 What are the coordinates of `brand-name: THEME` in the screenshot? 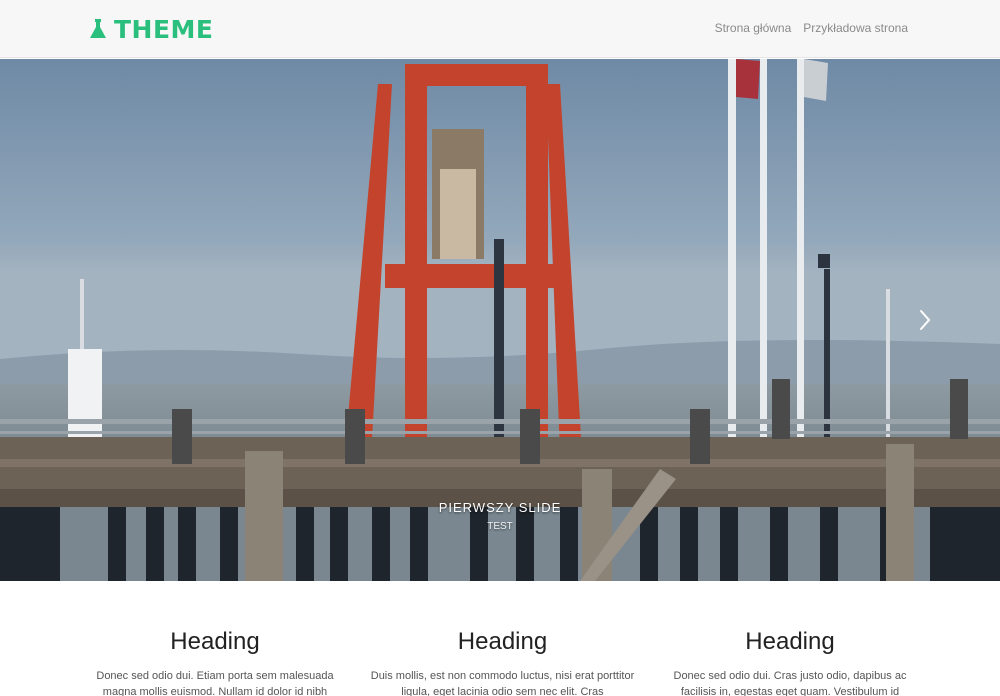 It's located at (164, 29).